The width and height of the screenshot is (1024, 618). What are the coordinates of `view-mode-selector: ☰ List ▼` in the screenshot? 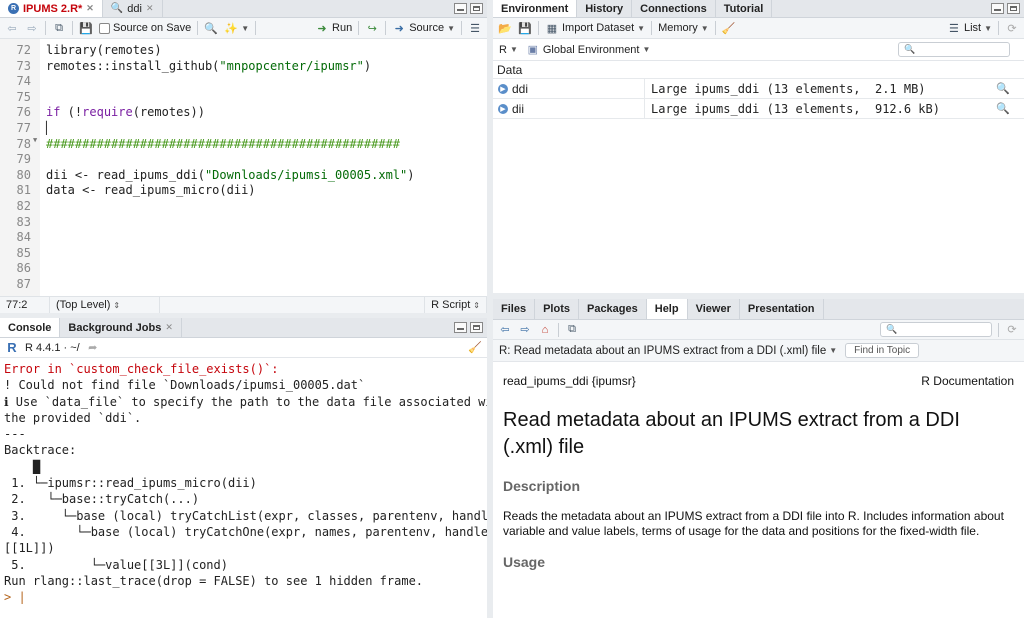 It's located at (969, 28).